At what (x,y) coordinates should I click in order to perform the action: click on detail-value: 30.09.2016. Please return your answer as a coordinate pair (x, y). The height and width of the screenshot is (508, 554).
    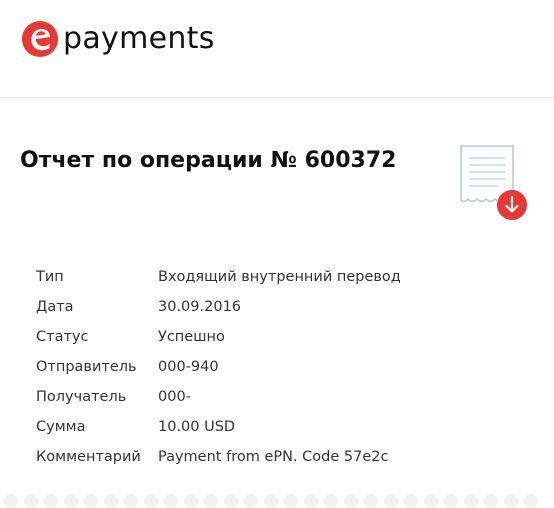
    Looking at the image, I should click on (200, 307).